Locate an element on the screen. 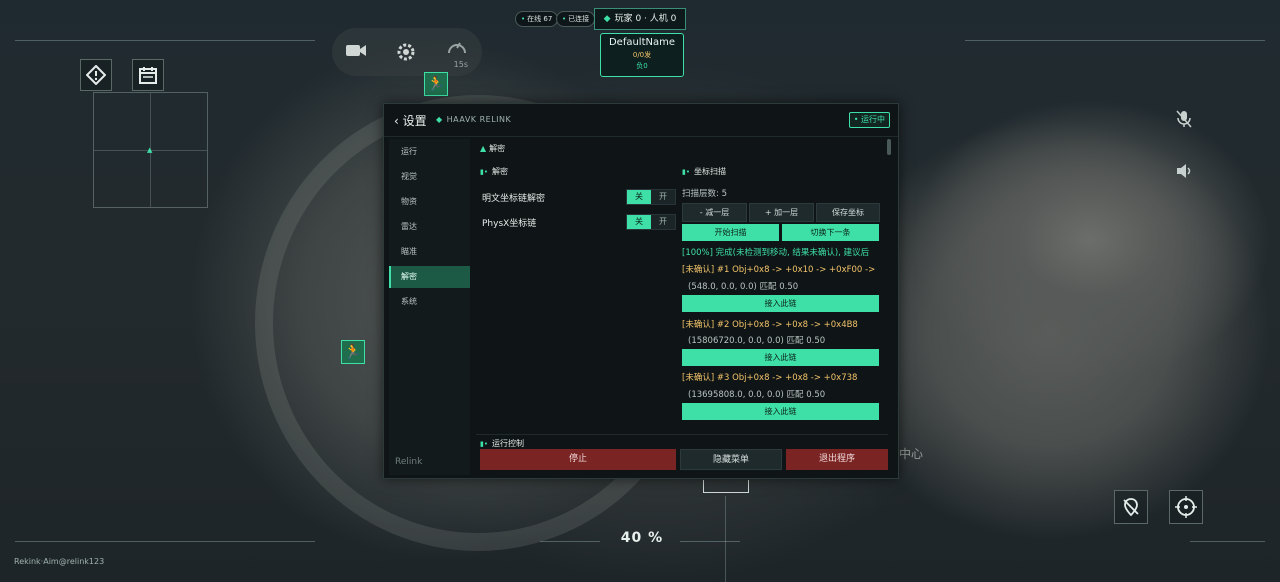 This screenshot has width=1280, height=582. center-reticle is located at coordinates (726, 487).